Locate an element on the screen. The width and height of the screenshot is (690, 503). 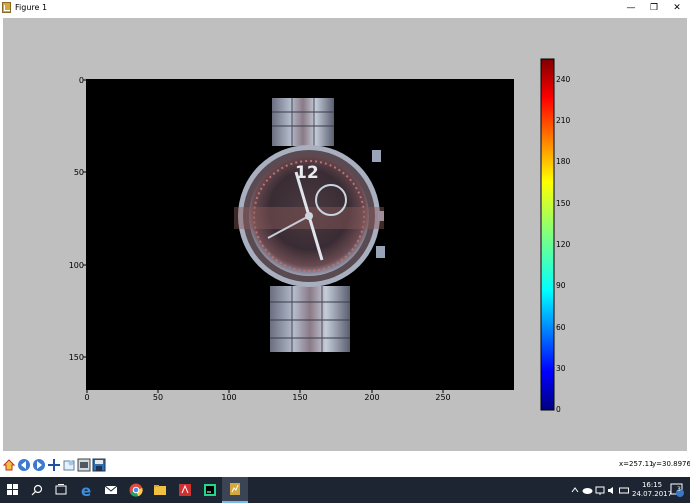
mail-icon is located at coordinates (111, 489).